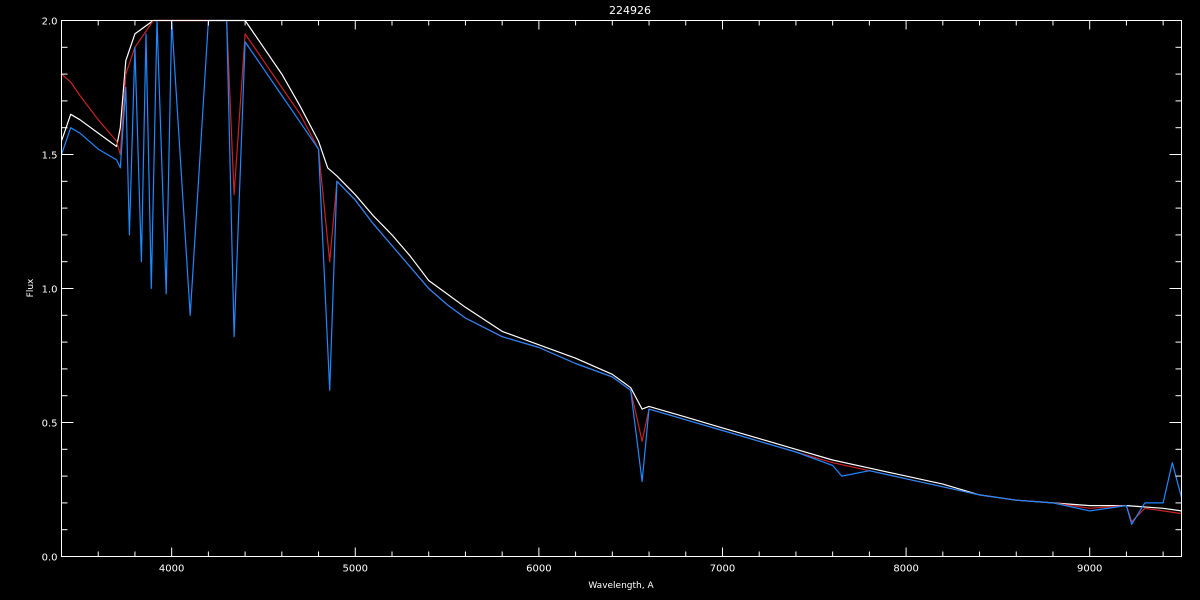 This screenshot has width=1200, height=600. Describe the element at coordinates (50, 156) in the screenshot. I see `y-tick-label: 1.5` at that location.